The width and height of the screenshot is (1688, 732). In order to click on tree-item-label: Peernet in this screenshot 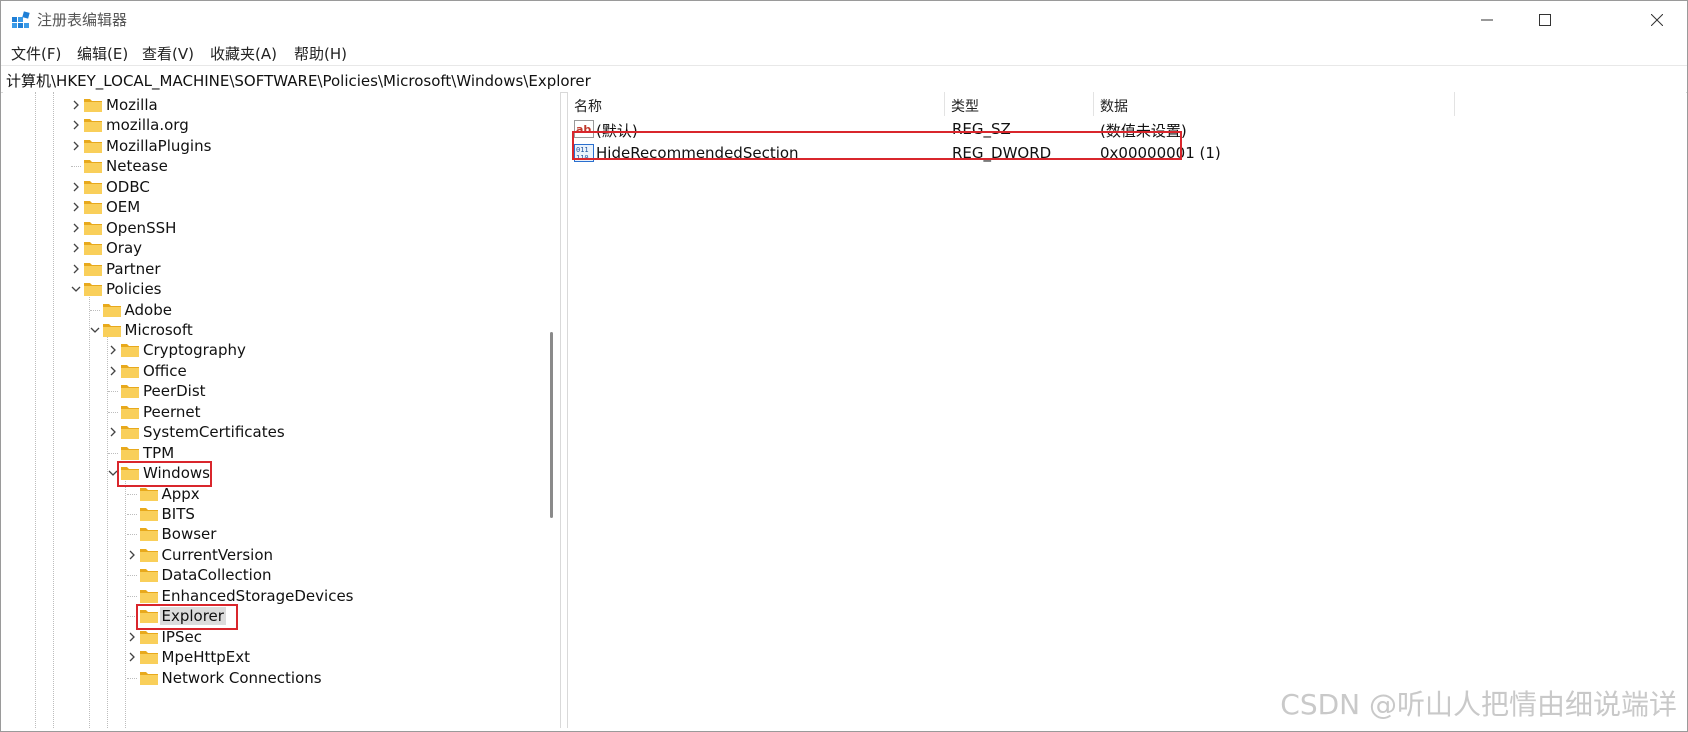, I will do `click(172, 411)`.